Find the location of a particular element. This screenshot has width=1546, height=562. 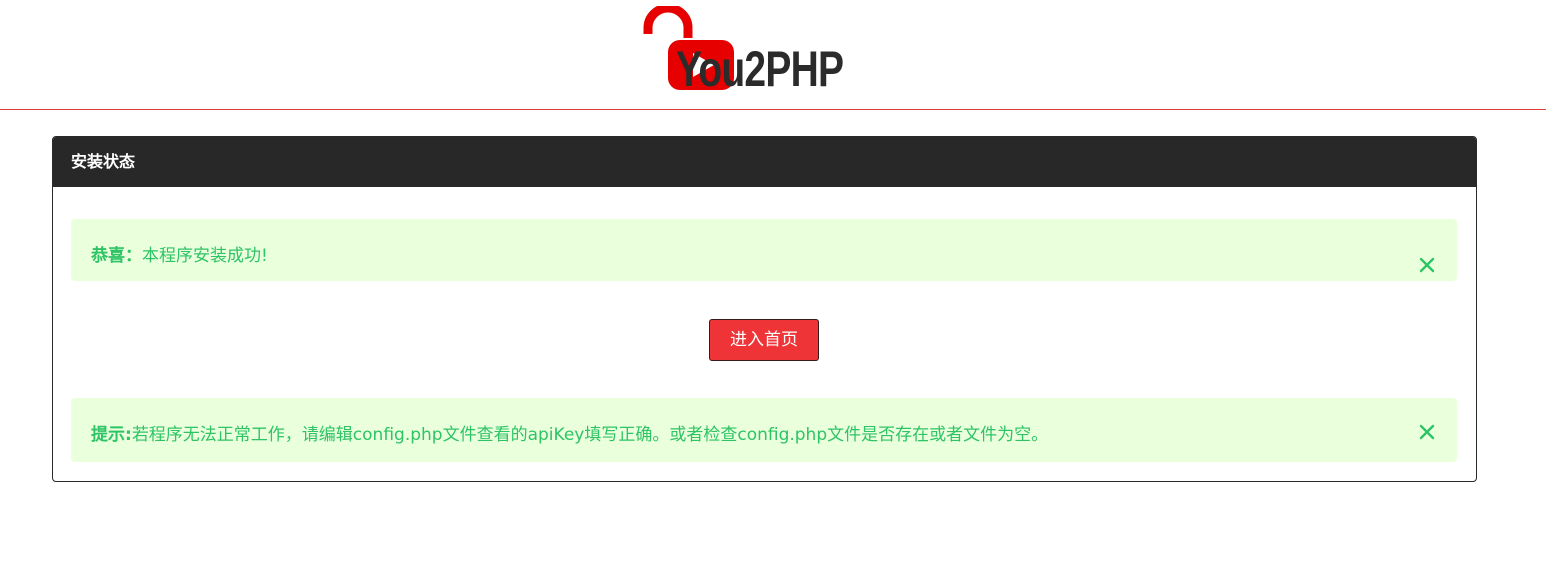

success-alert: 恭喜：本程序安装成功! is located at coordinates (764, 250).